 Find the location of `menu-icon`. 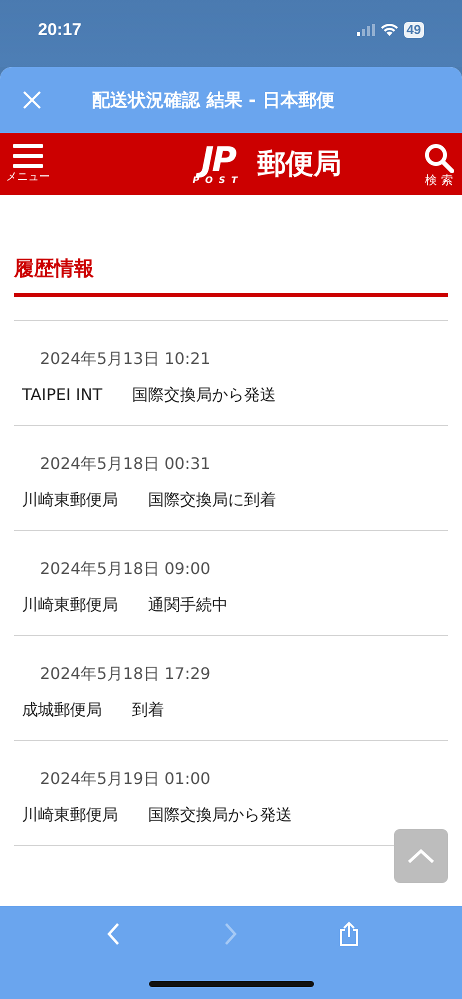

menu-icon is located at coordinates (28, 156).